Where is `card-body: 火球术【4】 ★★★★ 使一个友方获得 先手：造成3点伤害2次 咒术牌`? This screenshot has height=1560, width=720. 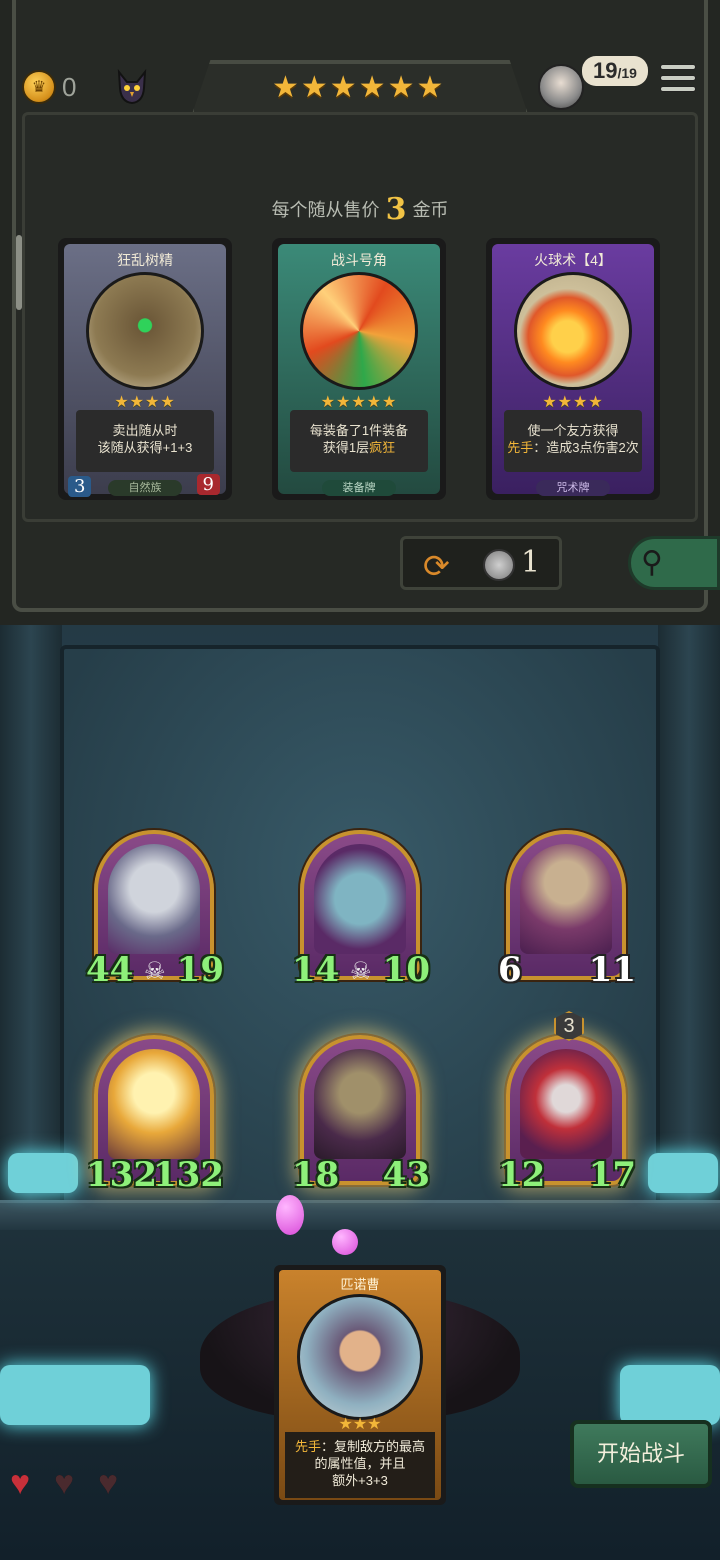
card-body: 火球术【4】 ★★★★ 使一个友方获得 先手：造成3点伤害2次 咒术牌 is located at coordinates (573, 370).